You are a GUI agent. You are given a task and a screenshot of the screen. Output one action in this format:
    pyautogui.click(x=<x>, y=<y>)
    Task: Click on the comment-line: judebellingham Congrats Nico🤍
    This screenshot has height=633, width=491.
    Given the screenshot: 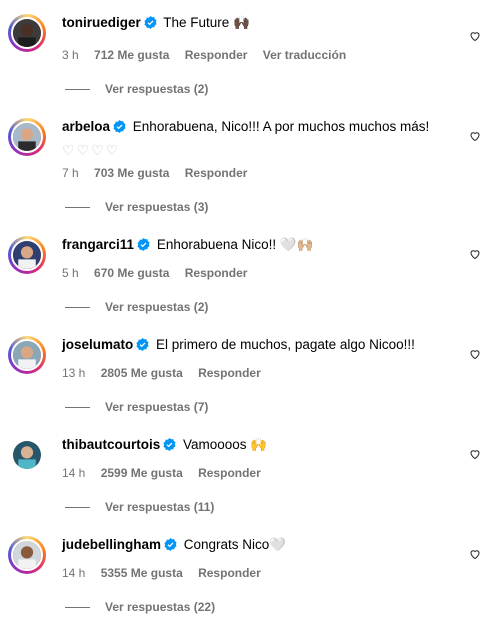 What is the action you would take?
    pyautogui.click(x=174, y=545)
    